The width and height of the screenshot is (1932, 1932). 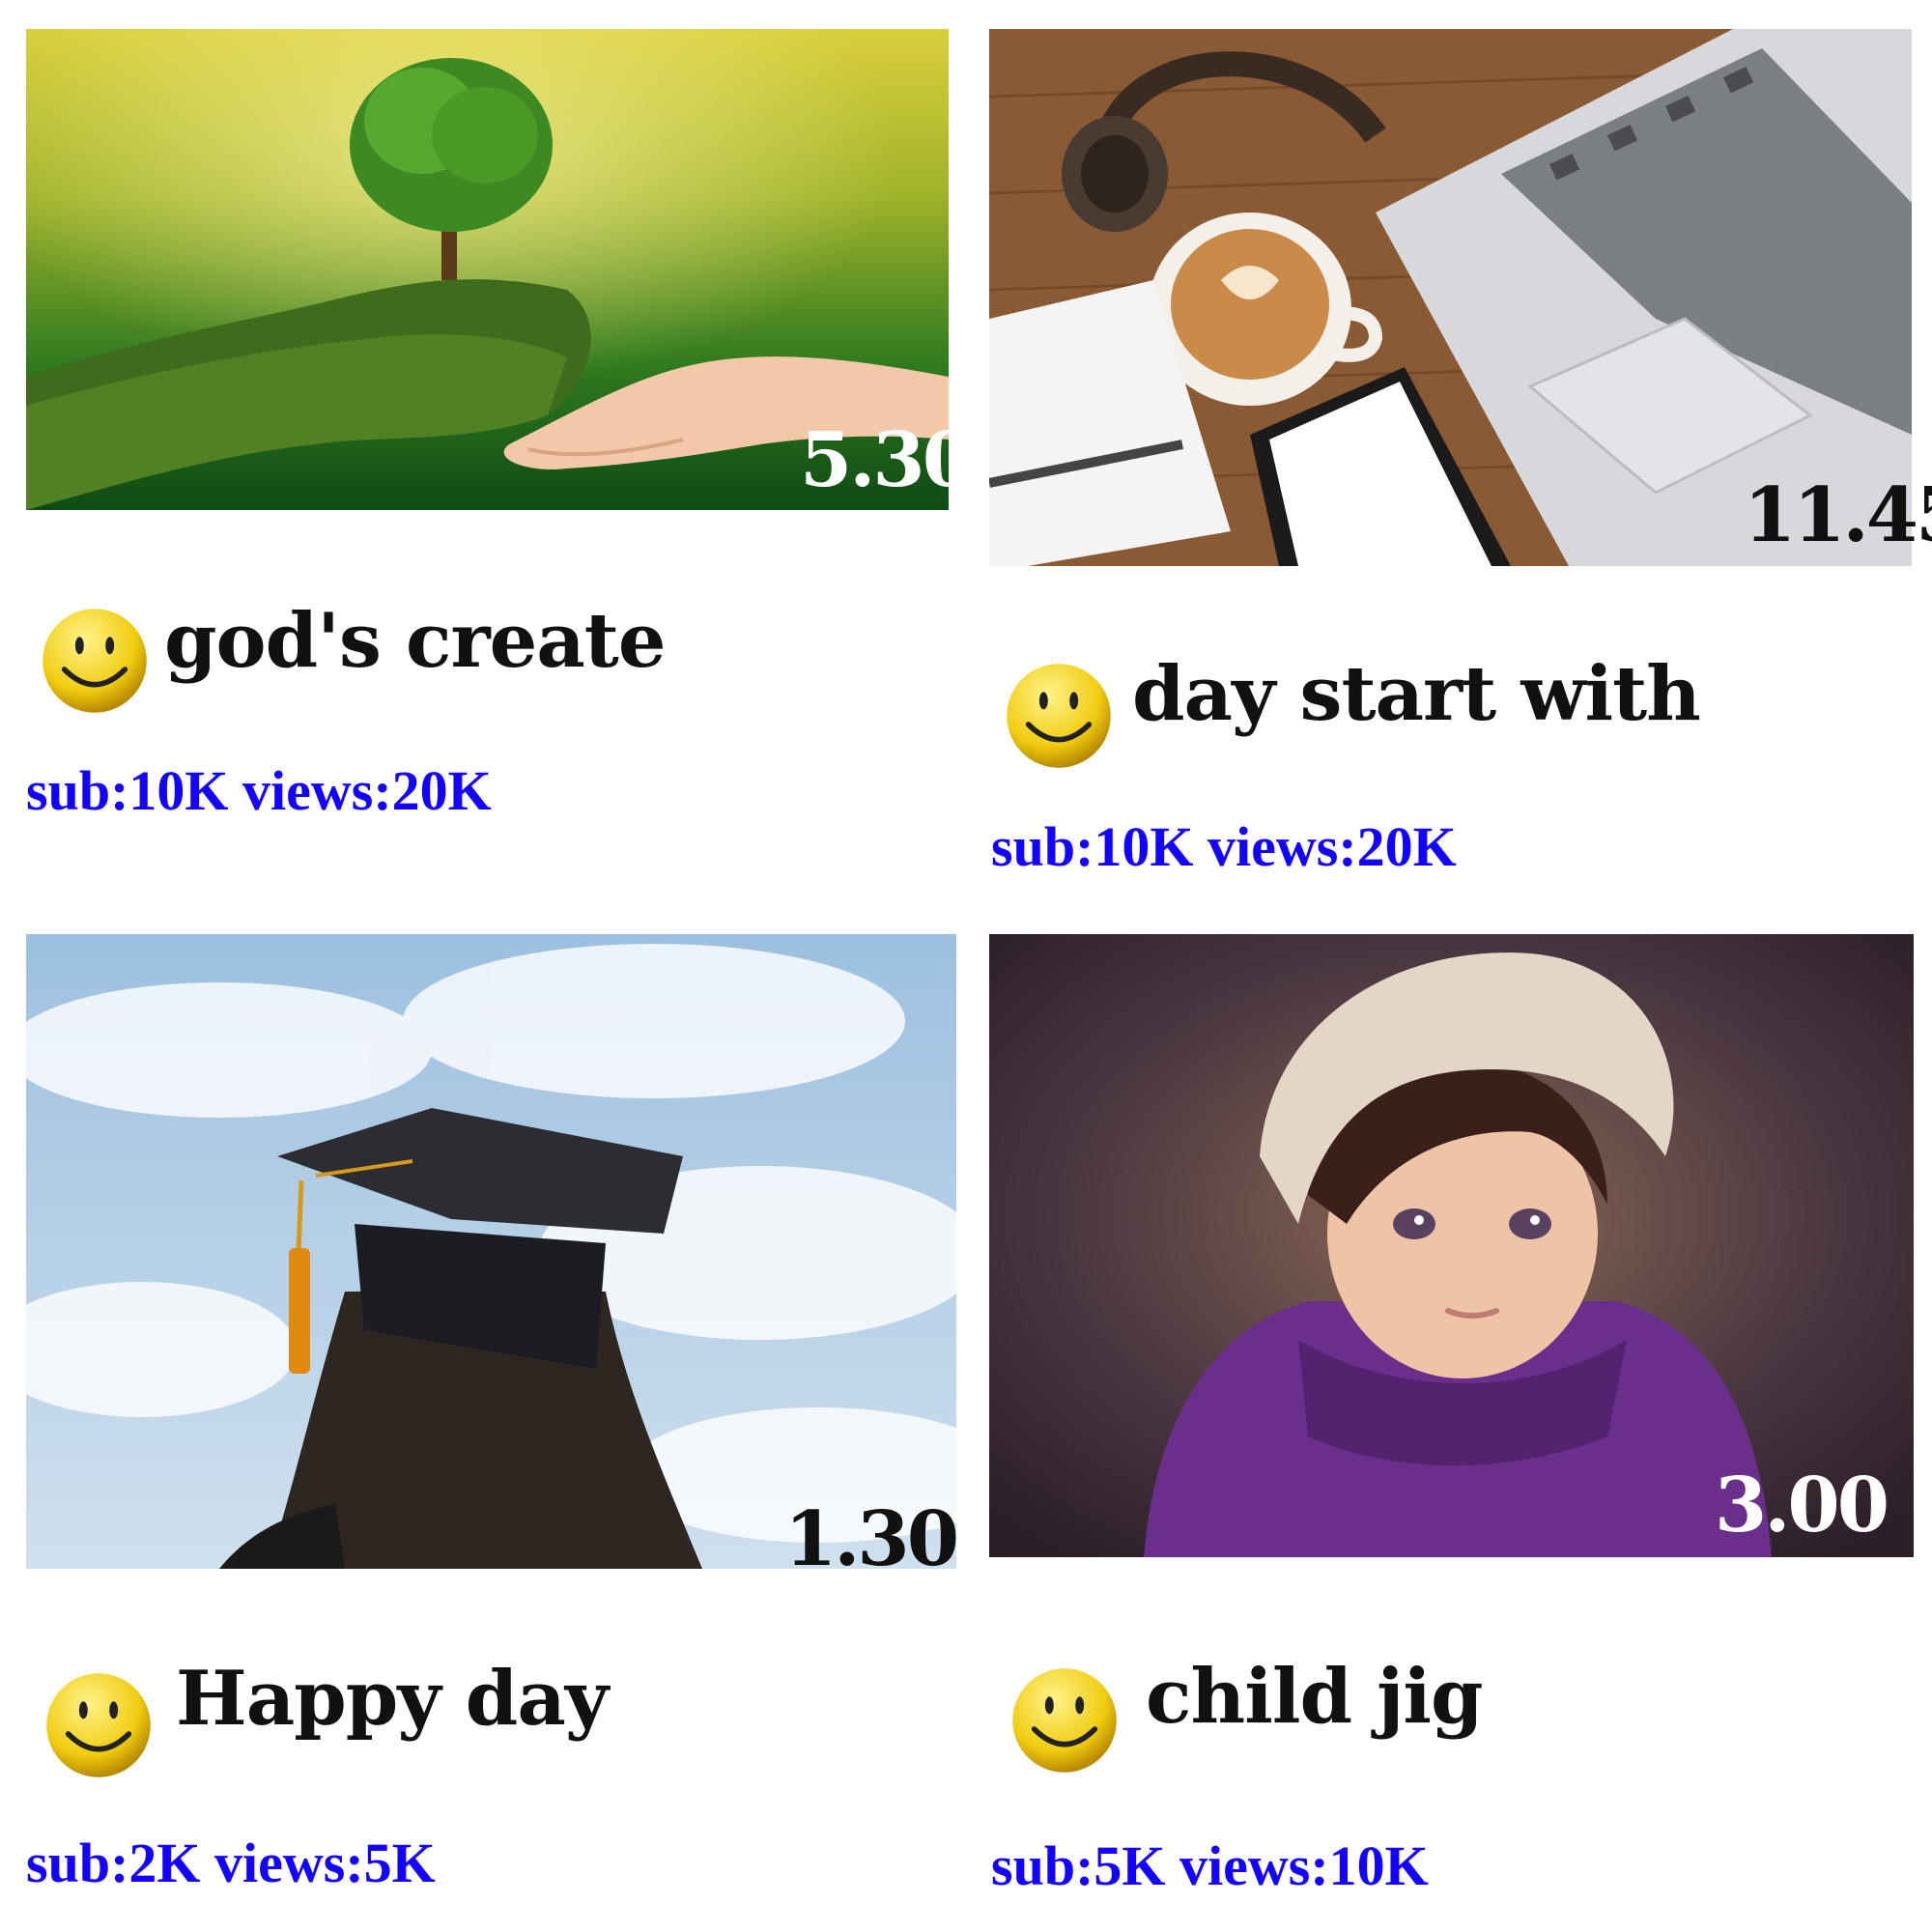 What do you see at coordinates (887, 460) in the screenshot?
I see `video-duration: 5.30` at bounding box center [887, 460].